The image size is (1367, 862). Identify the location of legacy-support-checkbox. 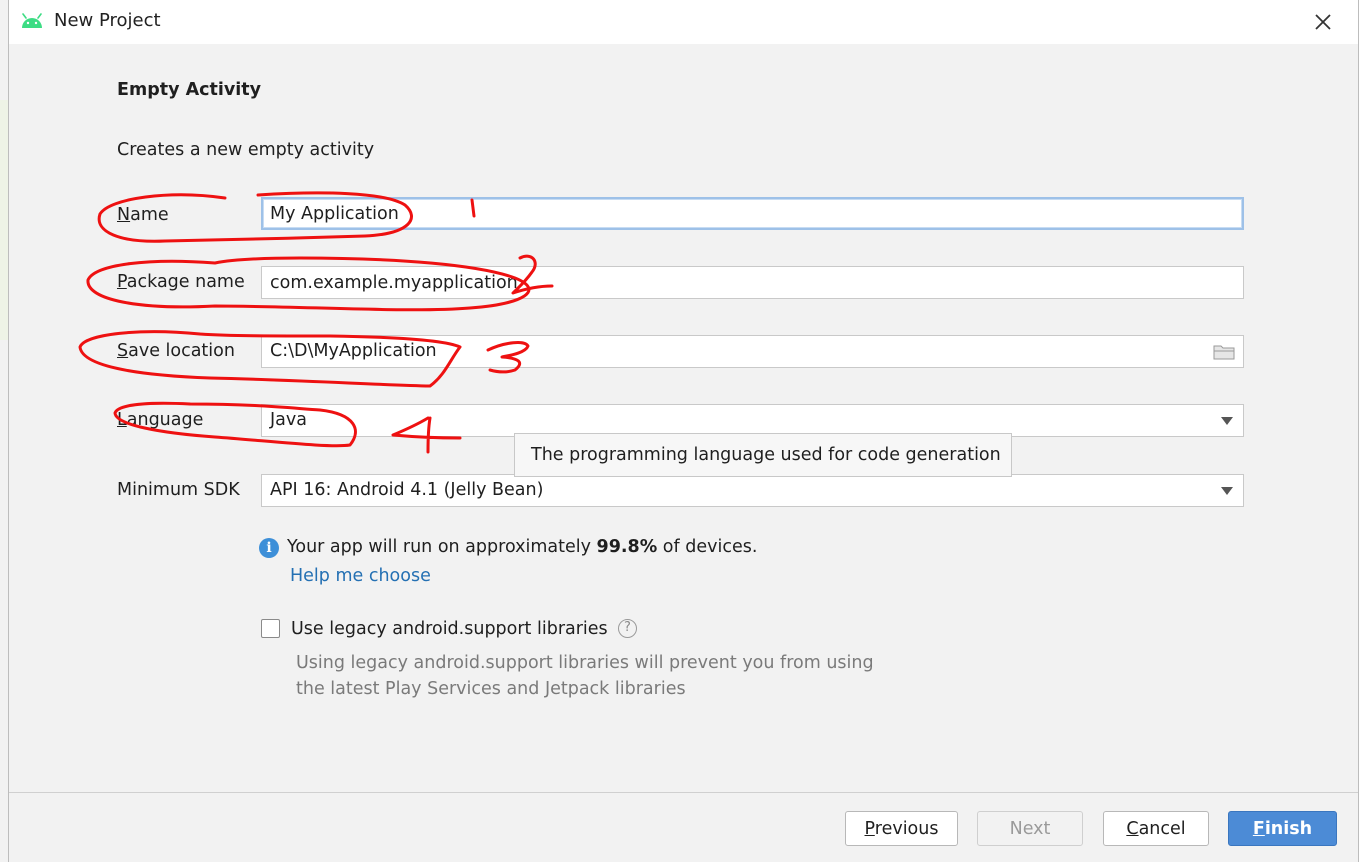
(270, 628).